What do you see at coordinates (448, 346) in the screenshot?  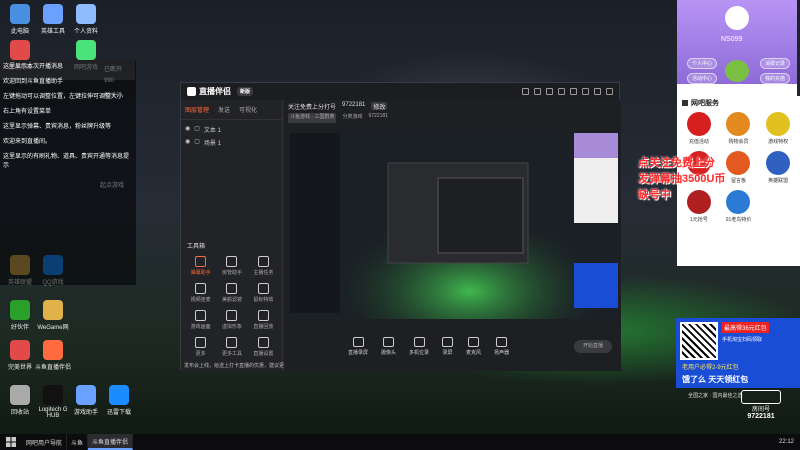 I see `source-button: 录屏` at bounding box center [448, 346].